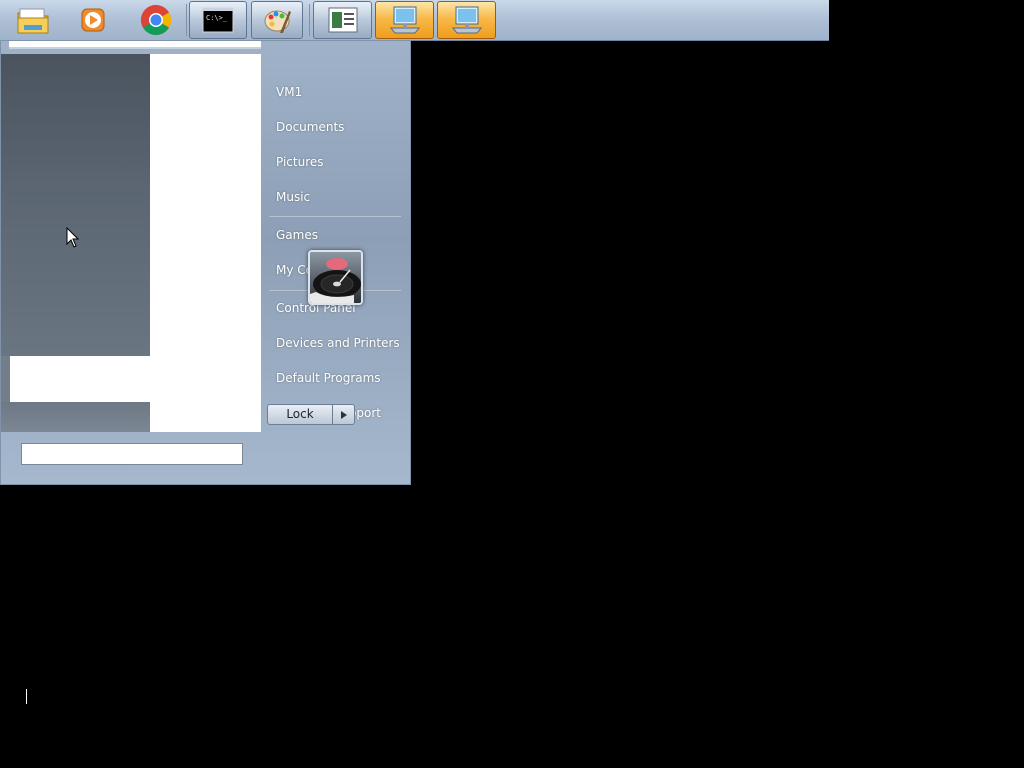 This screenshot has height=768, width=1024. What do you see at coordinates (310, 127) in the screenshot?
I see `menu-item-documents: Documents` at bounding box center [310, 127].